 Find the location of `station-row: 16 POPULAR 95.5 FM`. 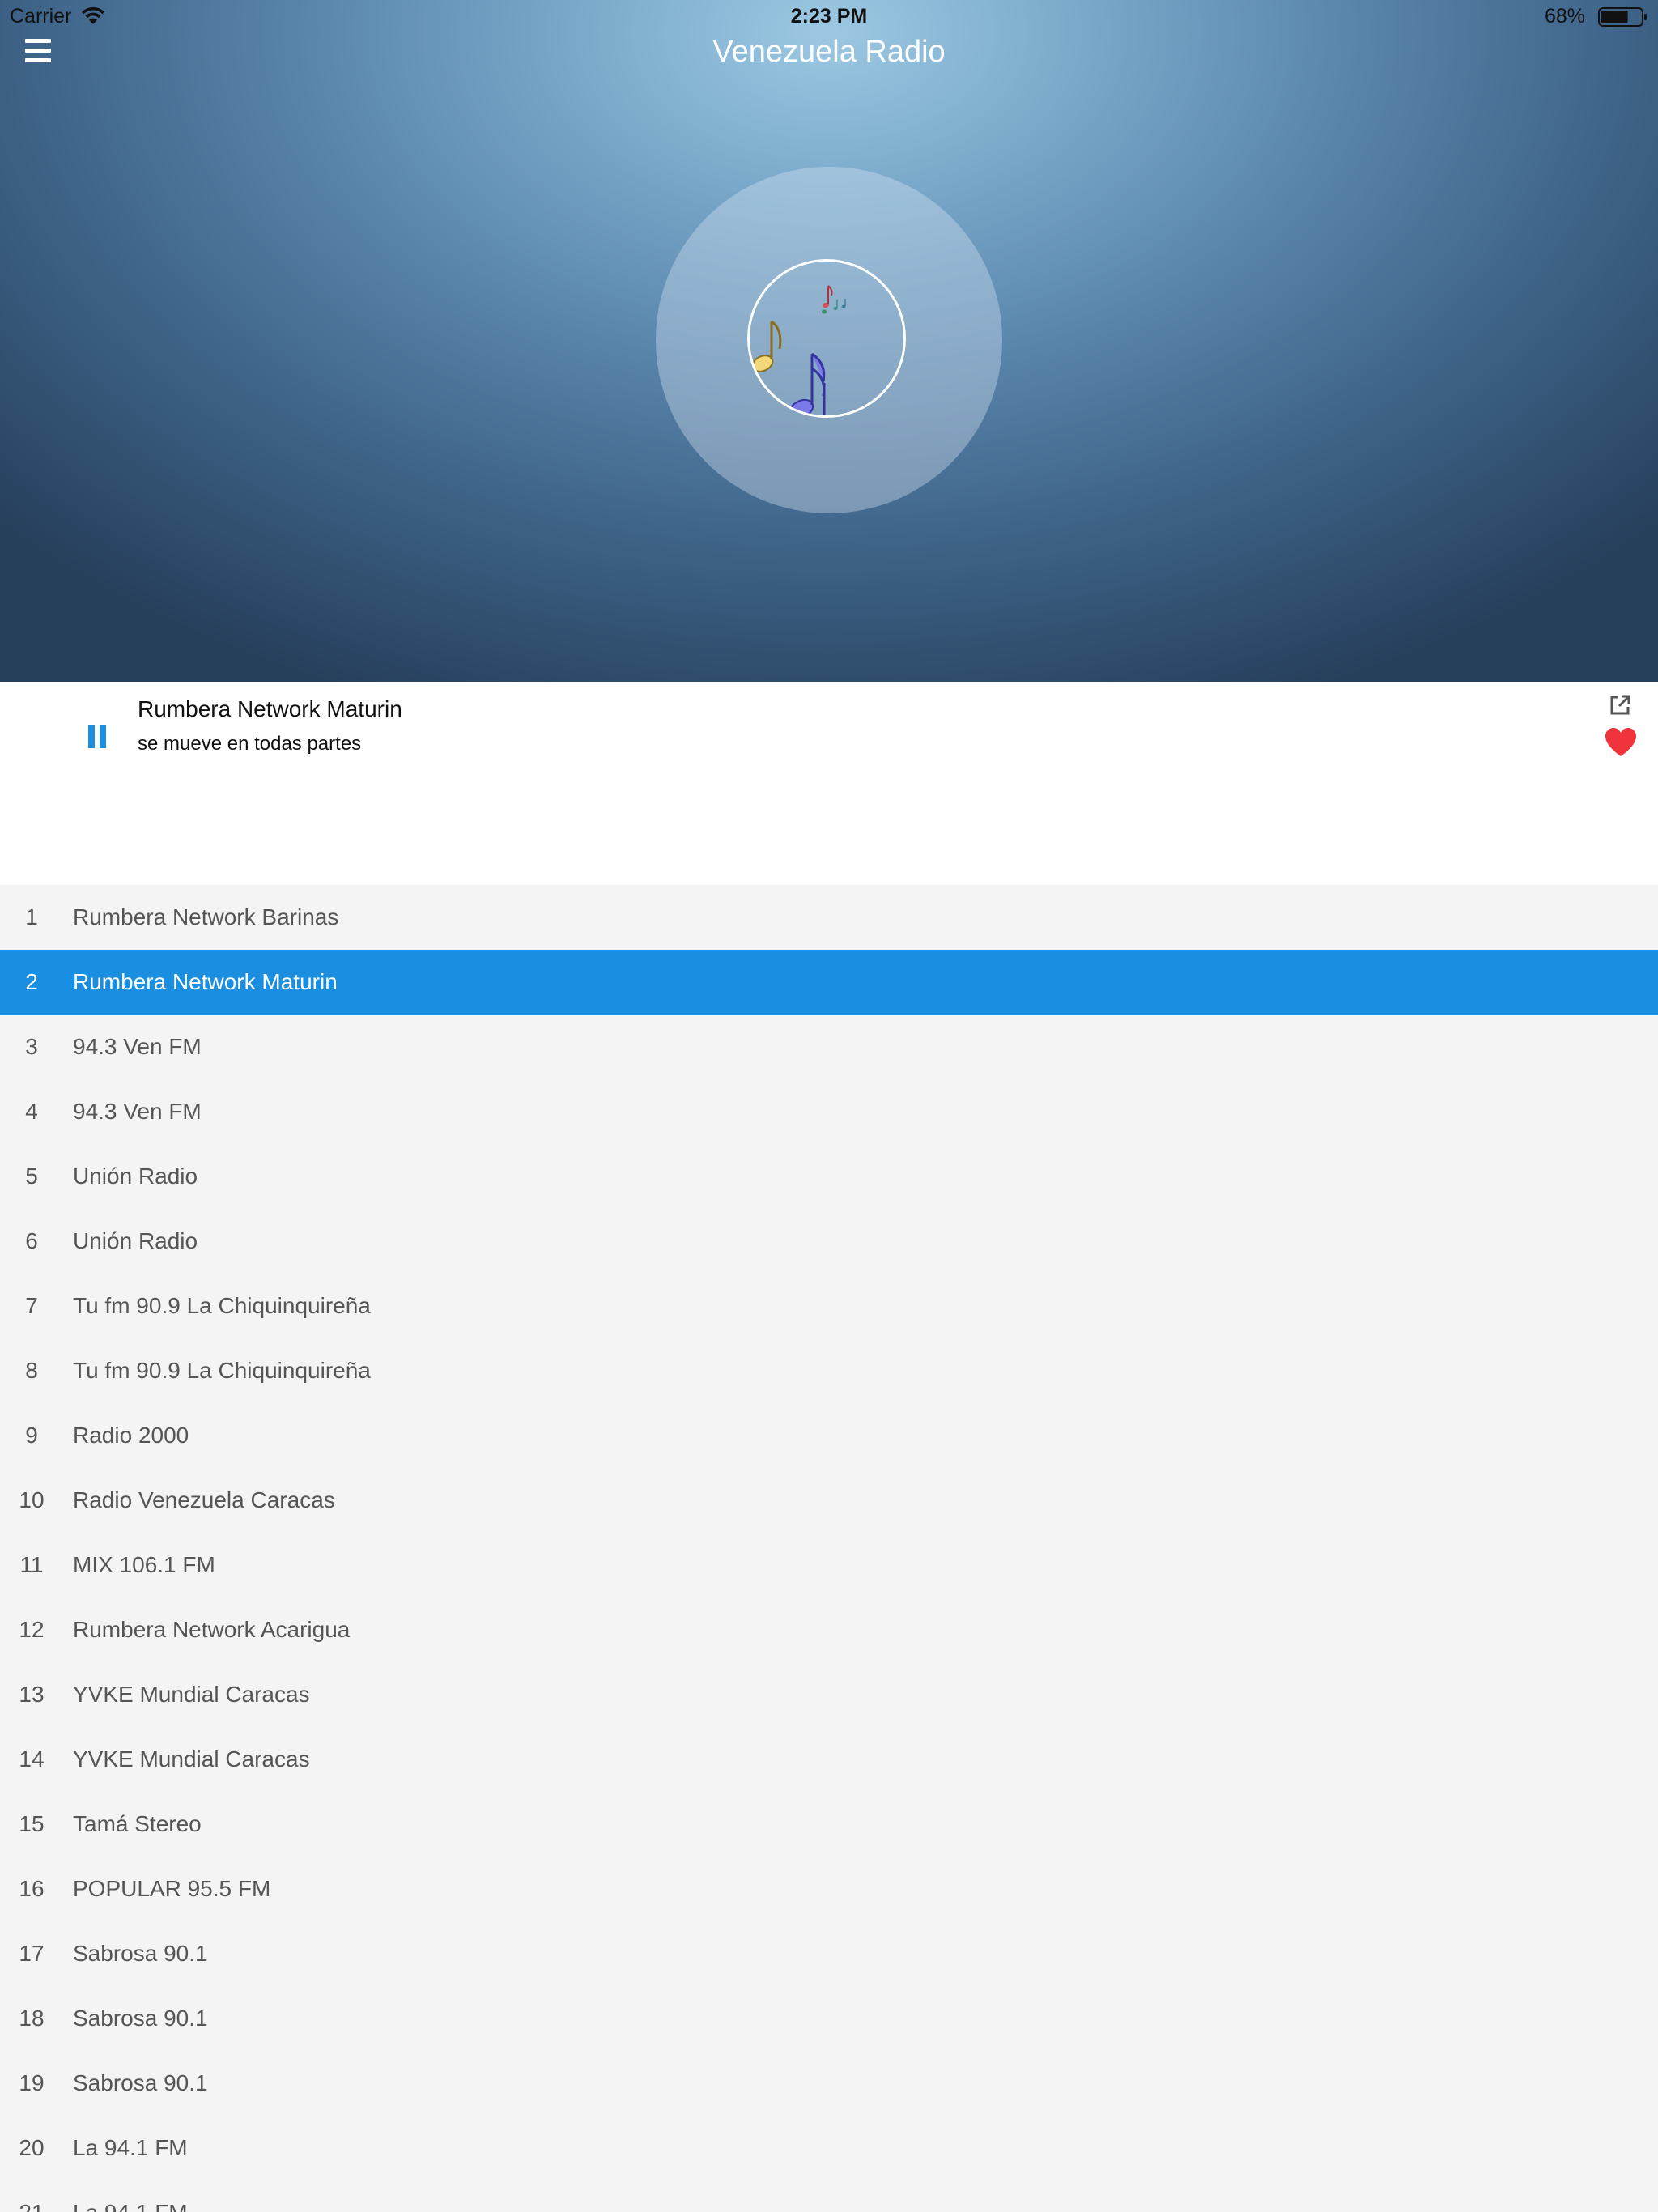

station-row: 16 POPULAR 95.5 FM is located at coordinates (829, 1889).